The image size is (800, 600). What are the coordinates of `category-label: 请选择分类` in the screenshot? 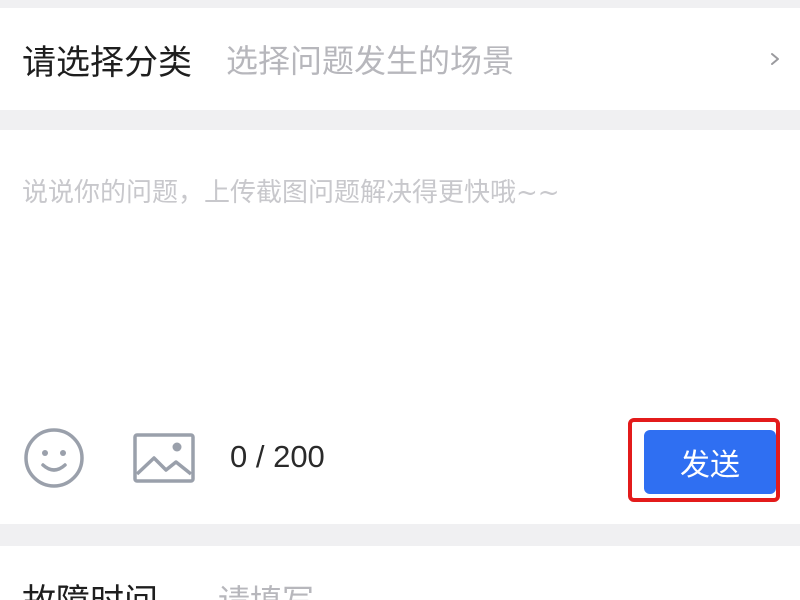 It's located at (107, 62).